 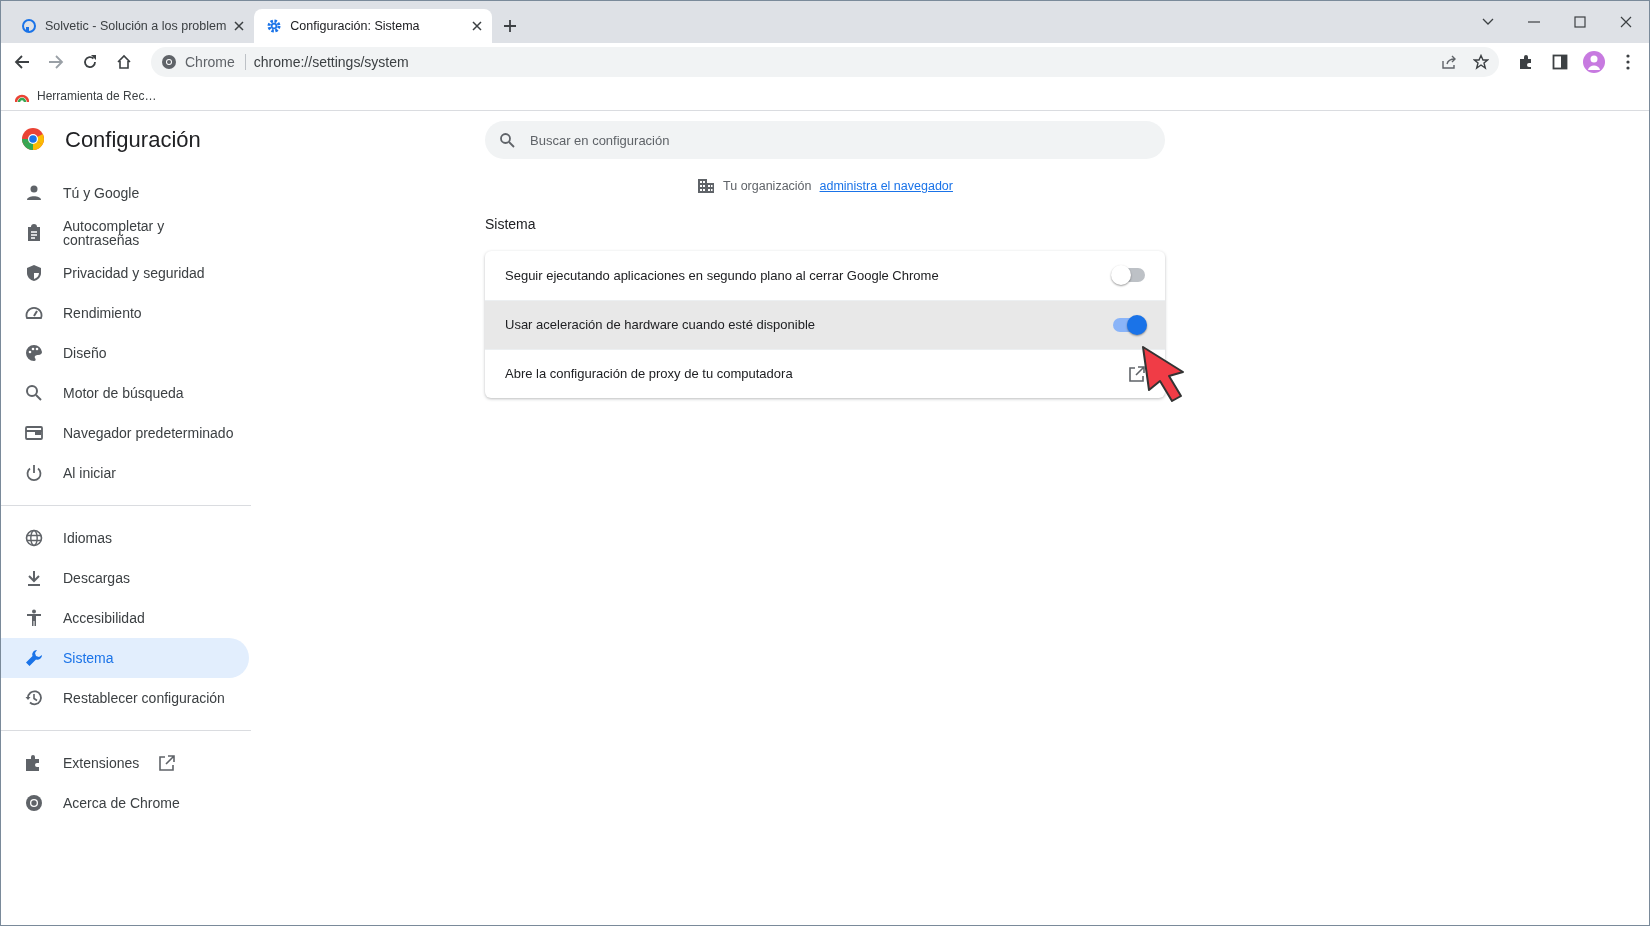 What do you see at coordinates (34, 353) in the screenshot?
I see `palette-icon` at bounding box center [34, 353].